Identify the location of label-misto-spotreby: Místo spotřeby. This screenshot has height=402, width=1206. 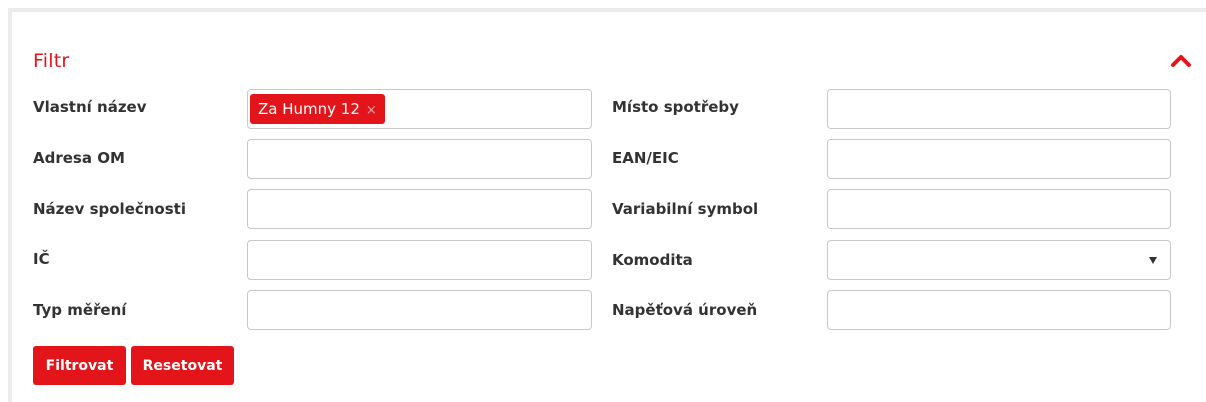
(675, 107).